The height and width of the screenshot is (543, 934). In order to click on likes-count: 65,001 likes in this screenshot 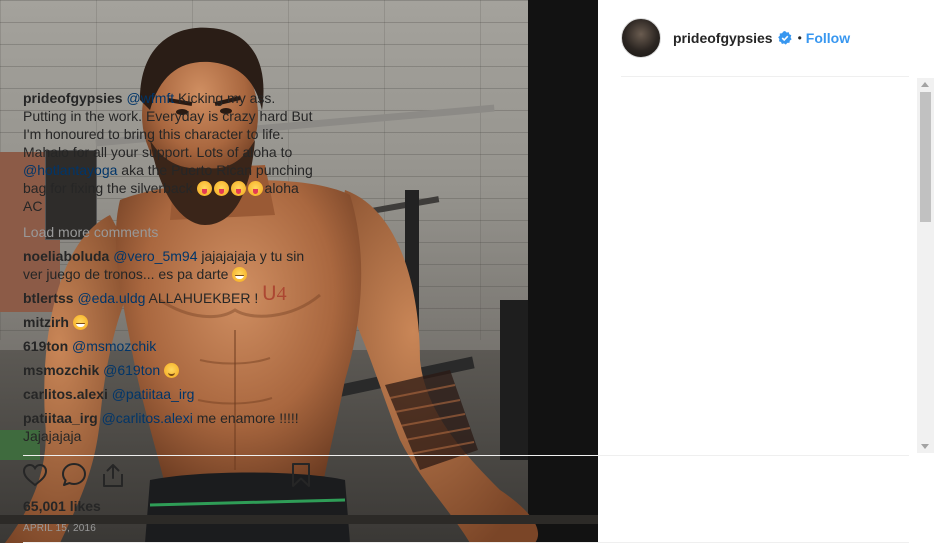, I will do `click(62, 506)`.